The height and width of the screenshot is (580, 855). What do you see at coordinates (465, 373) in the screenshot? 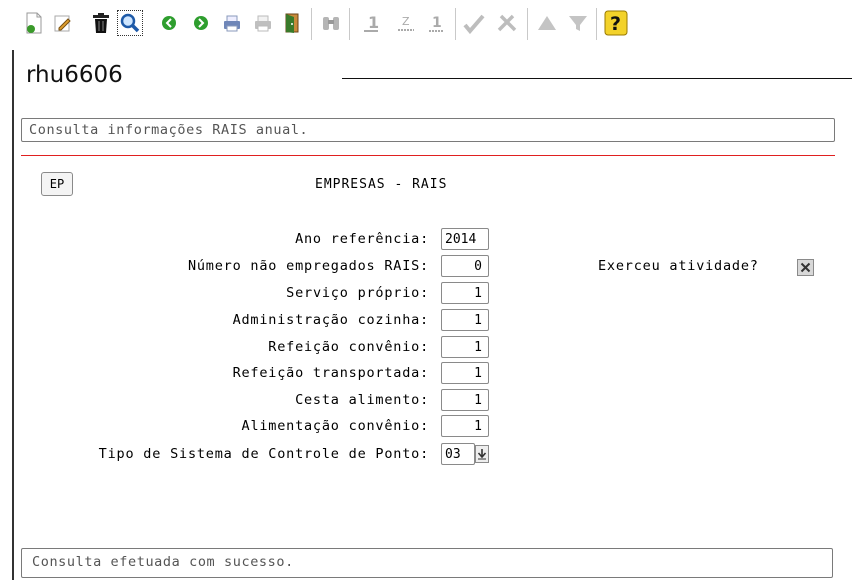
I see `refeicao-transportada-field: 1` at bounding box center [465, 373].